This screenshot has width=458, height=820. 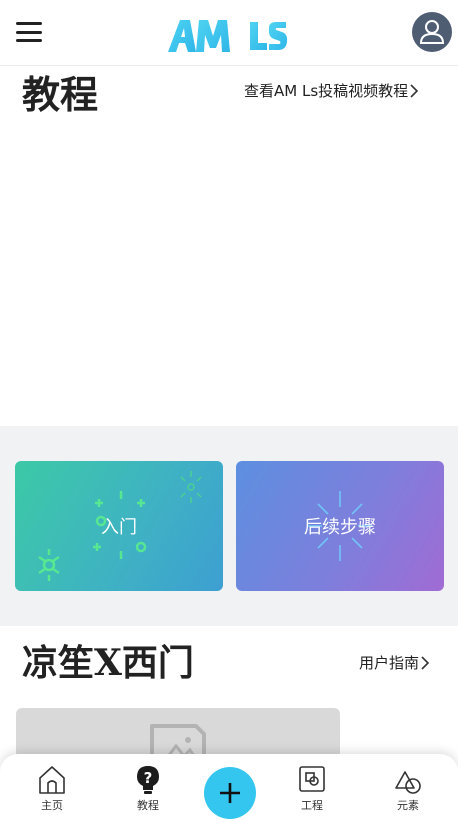 What do you see at coordinates (148, 805) in the screenshot?
I see `nav-tutorials-label: 教程` at bounding box center [148, 805].